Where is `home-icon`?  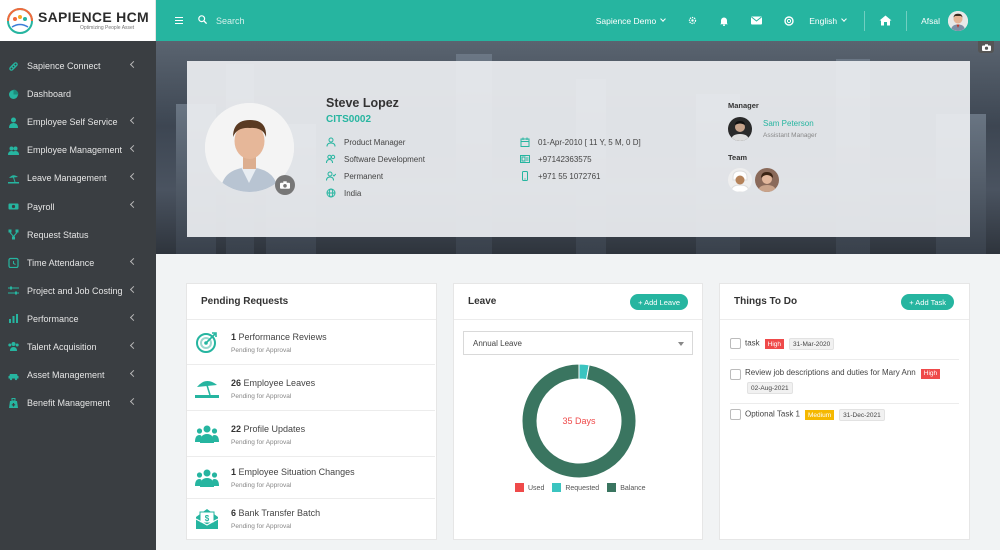
home-icon is located at coordinates (885, 20).